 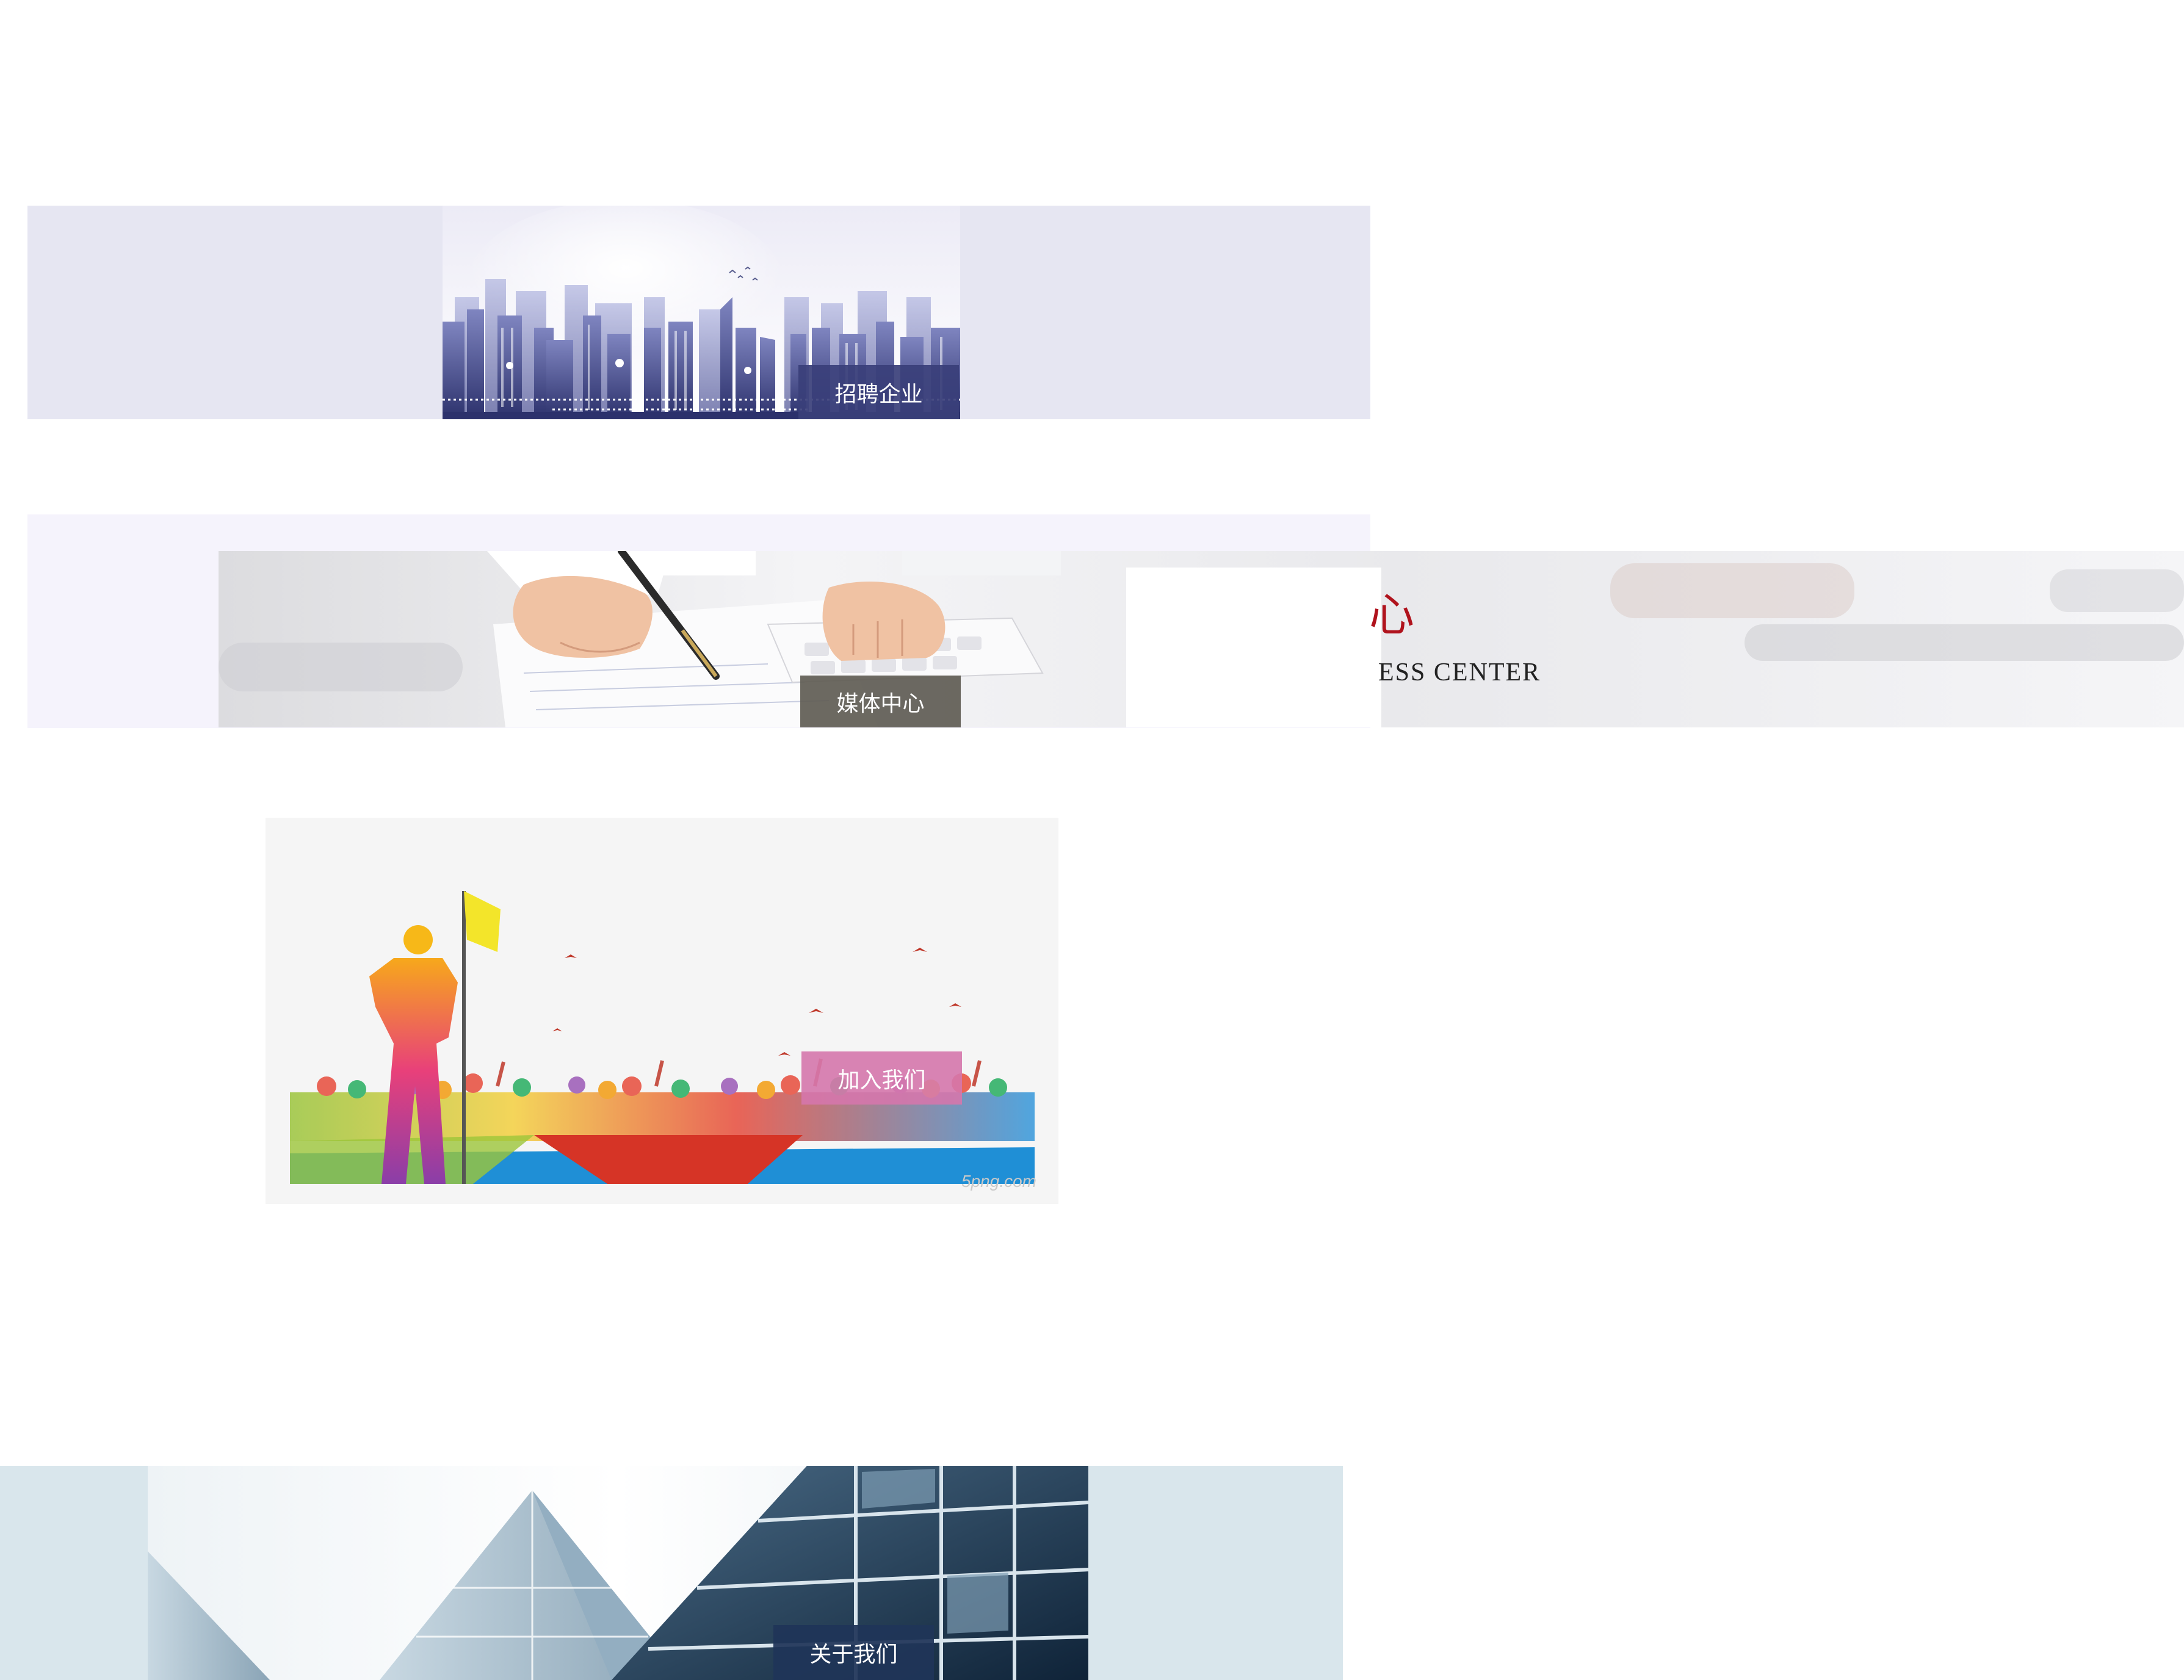 I want to click on media-title-english: ESS CENTER, so click(x=1459, y=672).